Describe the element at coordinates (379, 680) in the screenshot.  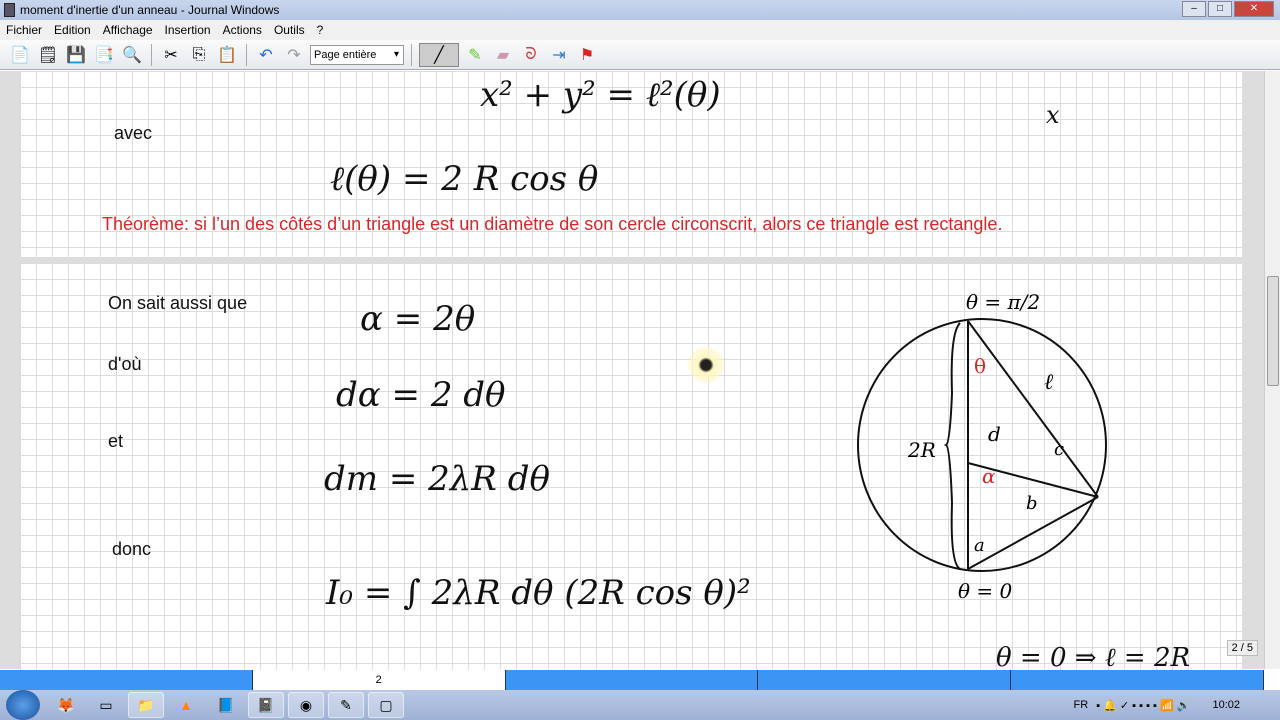
I see `page-tab-current: 2` at that location.